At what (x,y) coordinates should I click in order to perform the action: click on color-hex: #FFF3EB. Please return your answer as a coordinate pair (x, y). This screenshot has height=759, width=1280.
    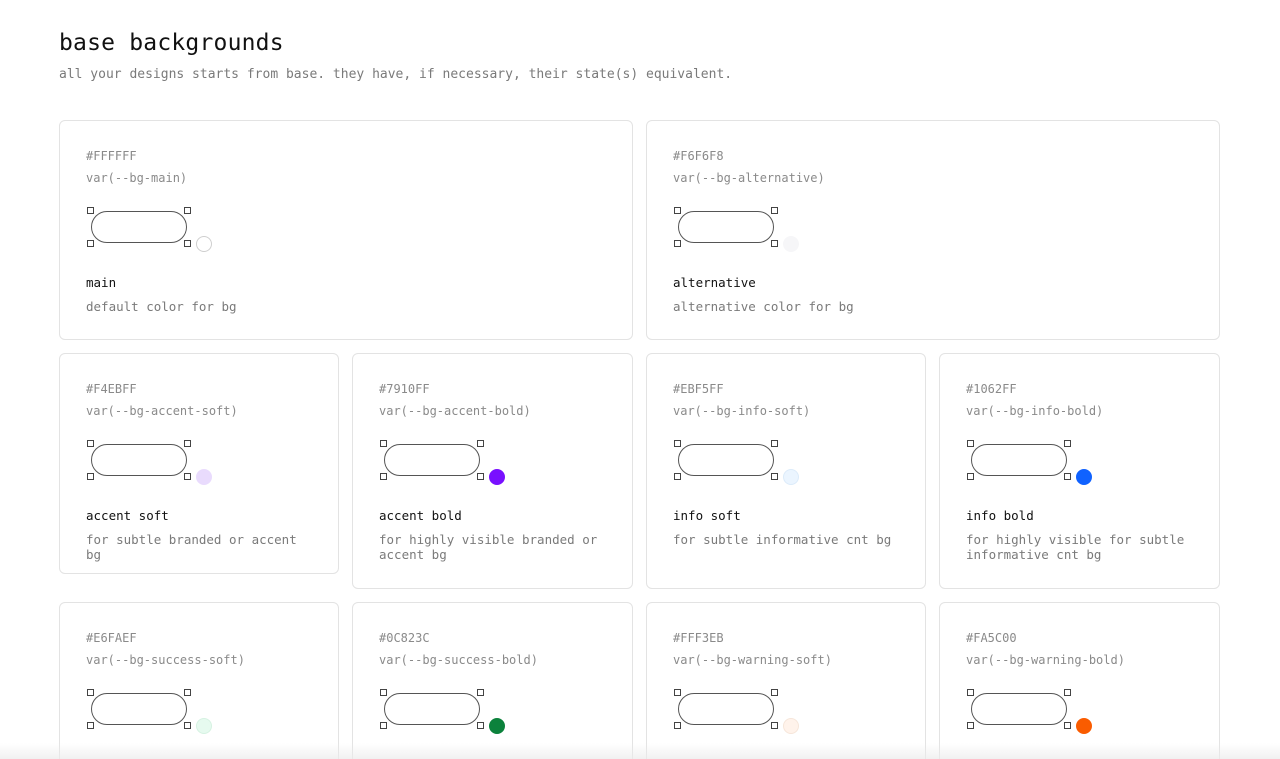
    Looking at the image, I should click on (698, 638).